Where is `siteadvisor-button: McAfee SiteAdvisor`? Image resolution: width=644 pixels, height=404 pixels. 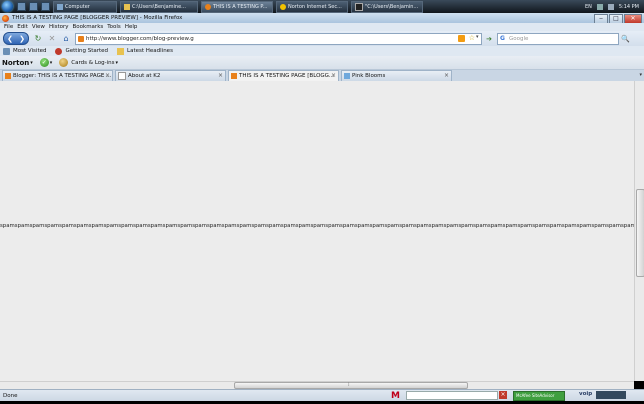 siteadvisor-button: McAfee SiteAdvisor is located at coordinates (539, 396).